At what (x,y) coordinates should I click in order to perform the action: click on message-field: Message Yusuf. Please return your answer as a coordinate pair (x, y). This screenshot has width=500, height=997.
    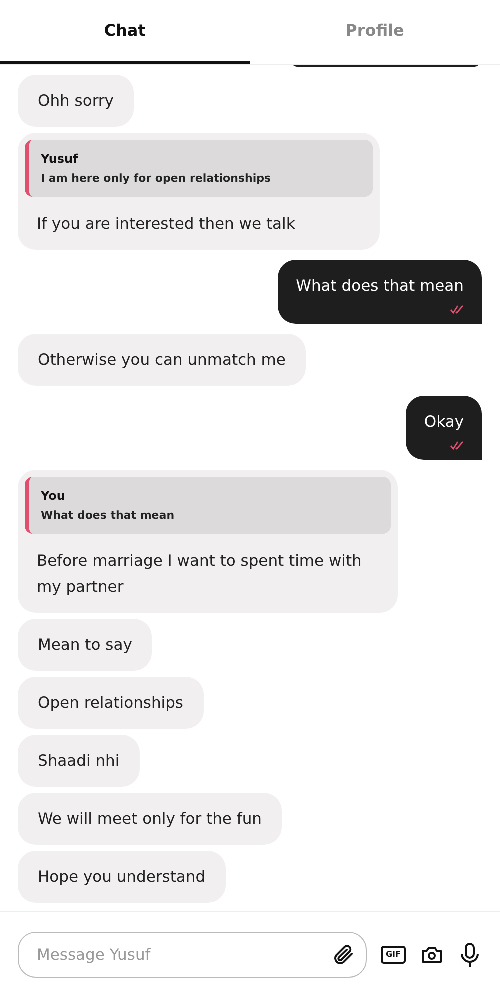
    Looking at the image, I should click on (192, 955).